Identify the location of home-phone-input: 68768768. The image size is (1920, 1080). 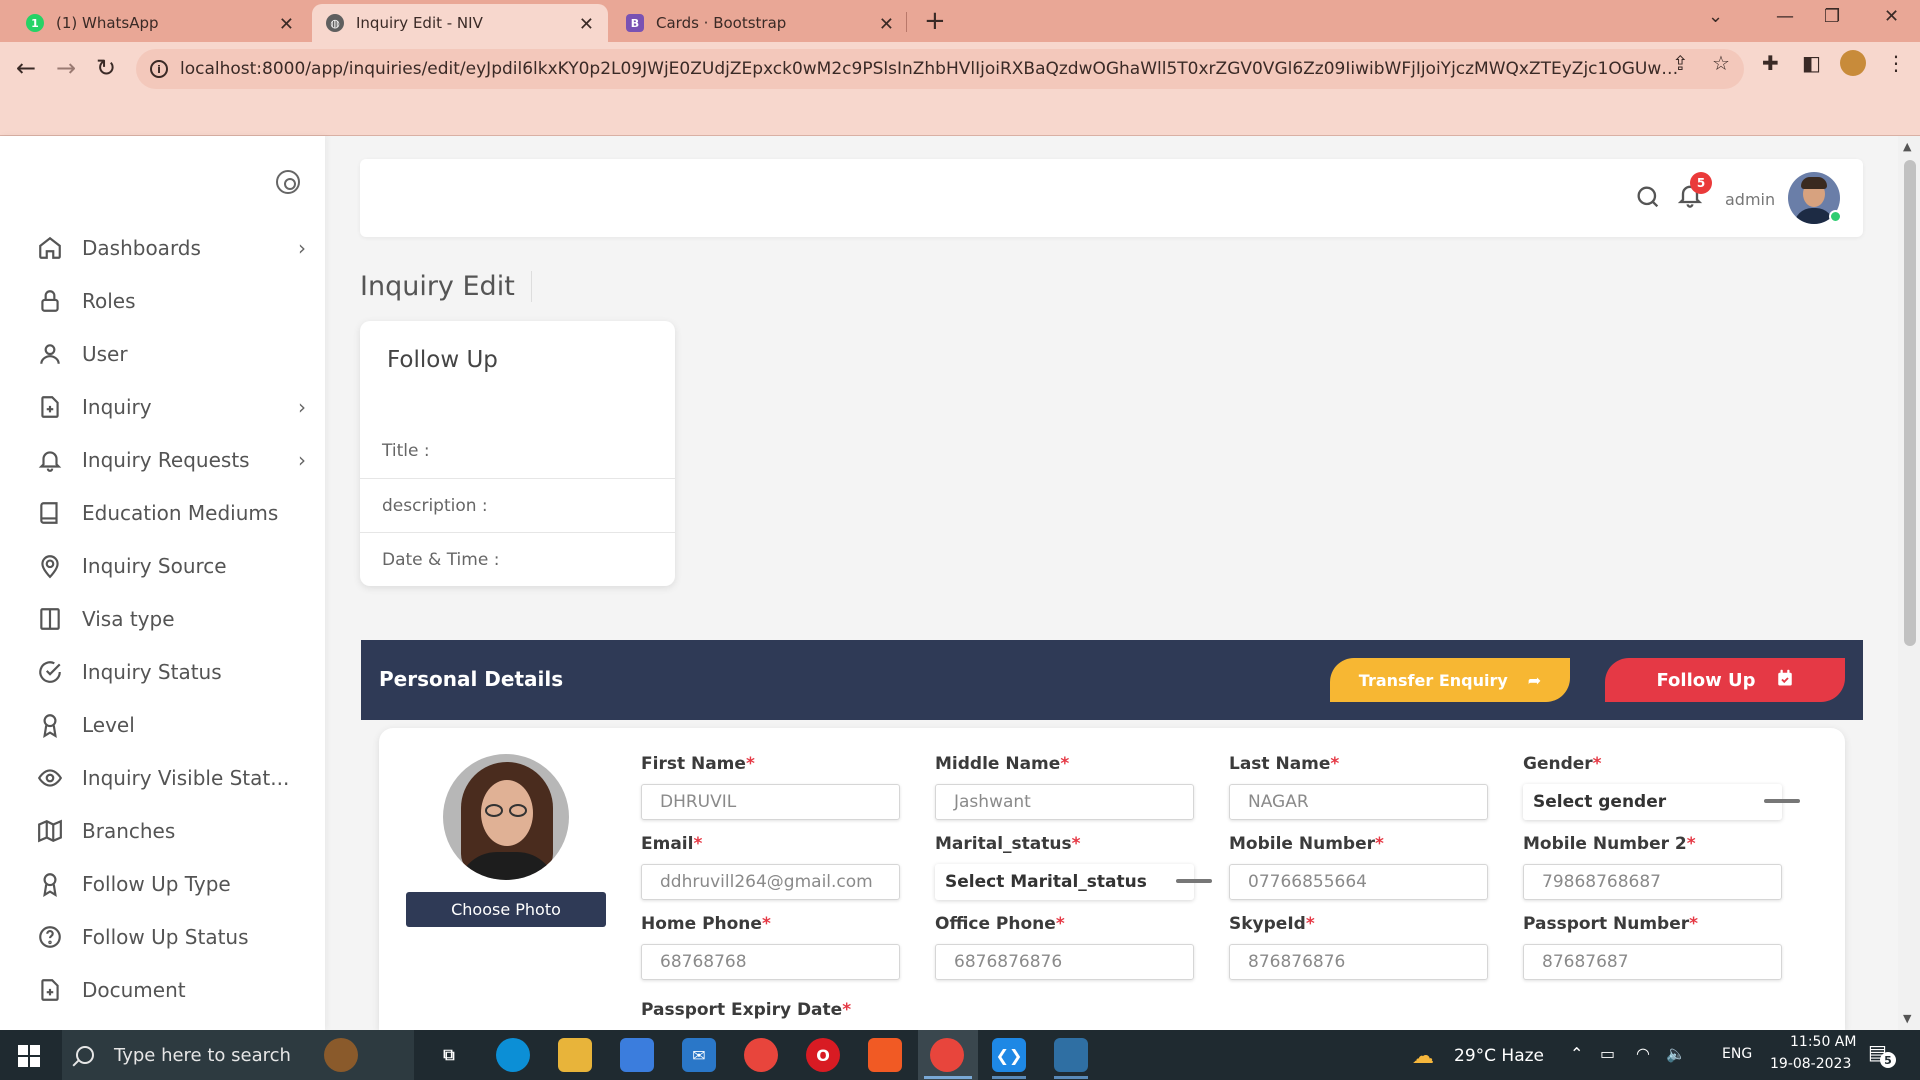
(770, 962).